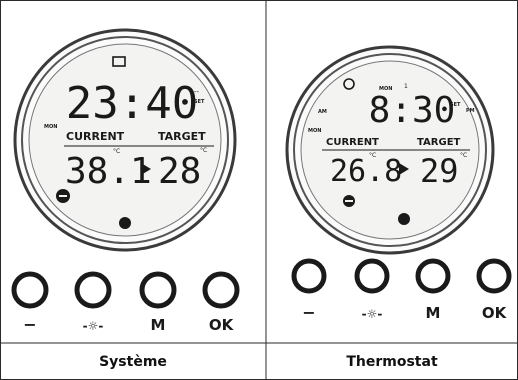 This screenshot has width=518, height=380. What do you see at coordinates (366, 171) in the screenshot?
I see `current-temp: 26.8` at bounding box center [366, 171].